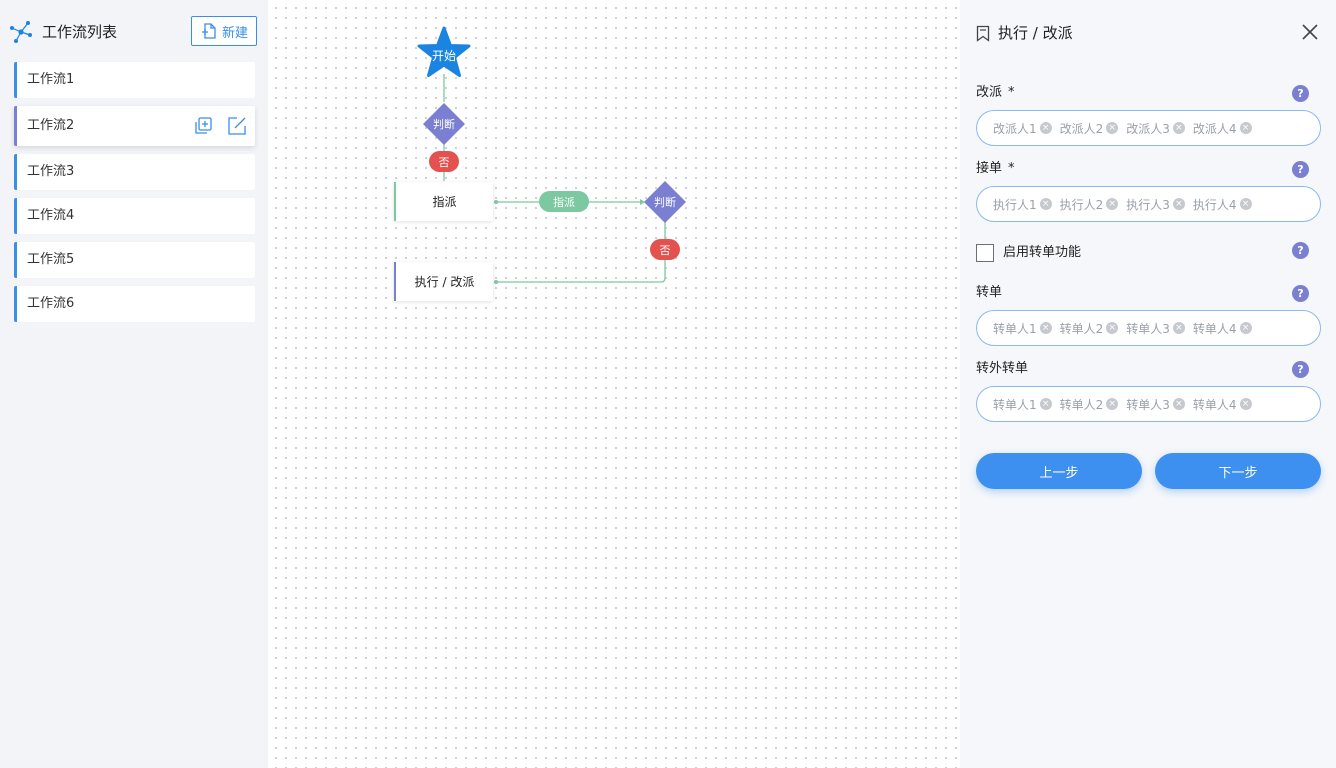  I want to click on start-label: 开始, so click(444, 56).